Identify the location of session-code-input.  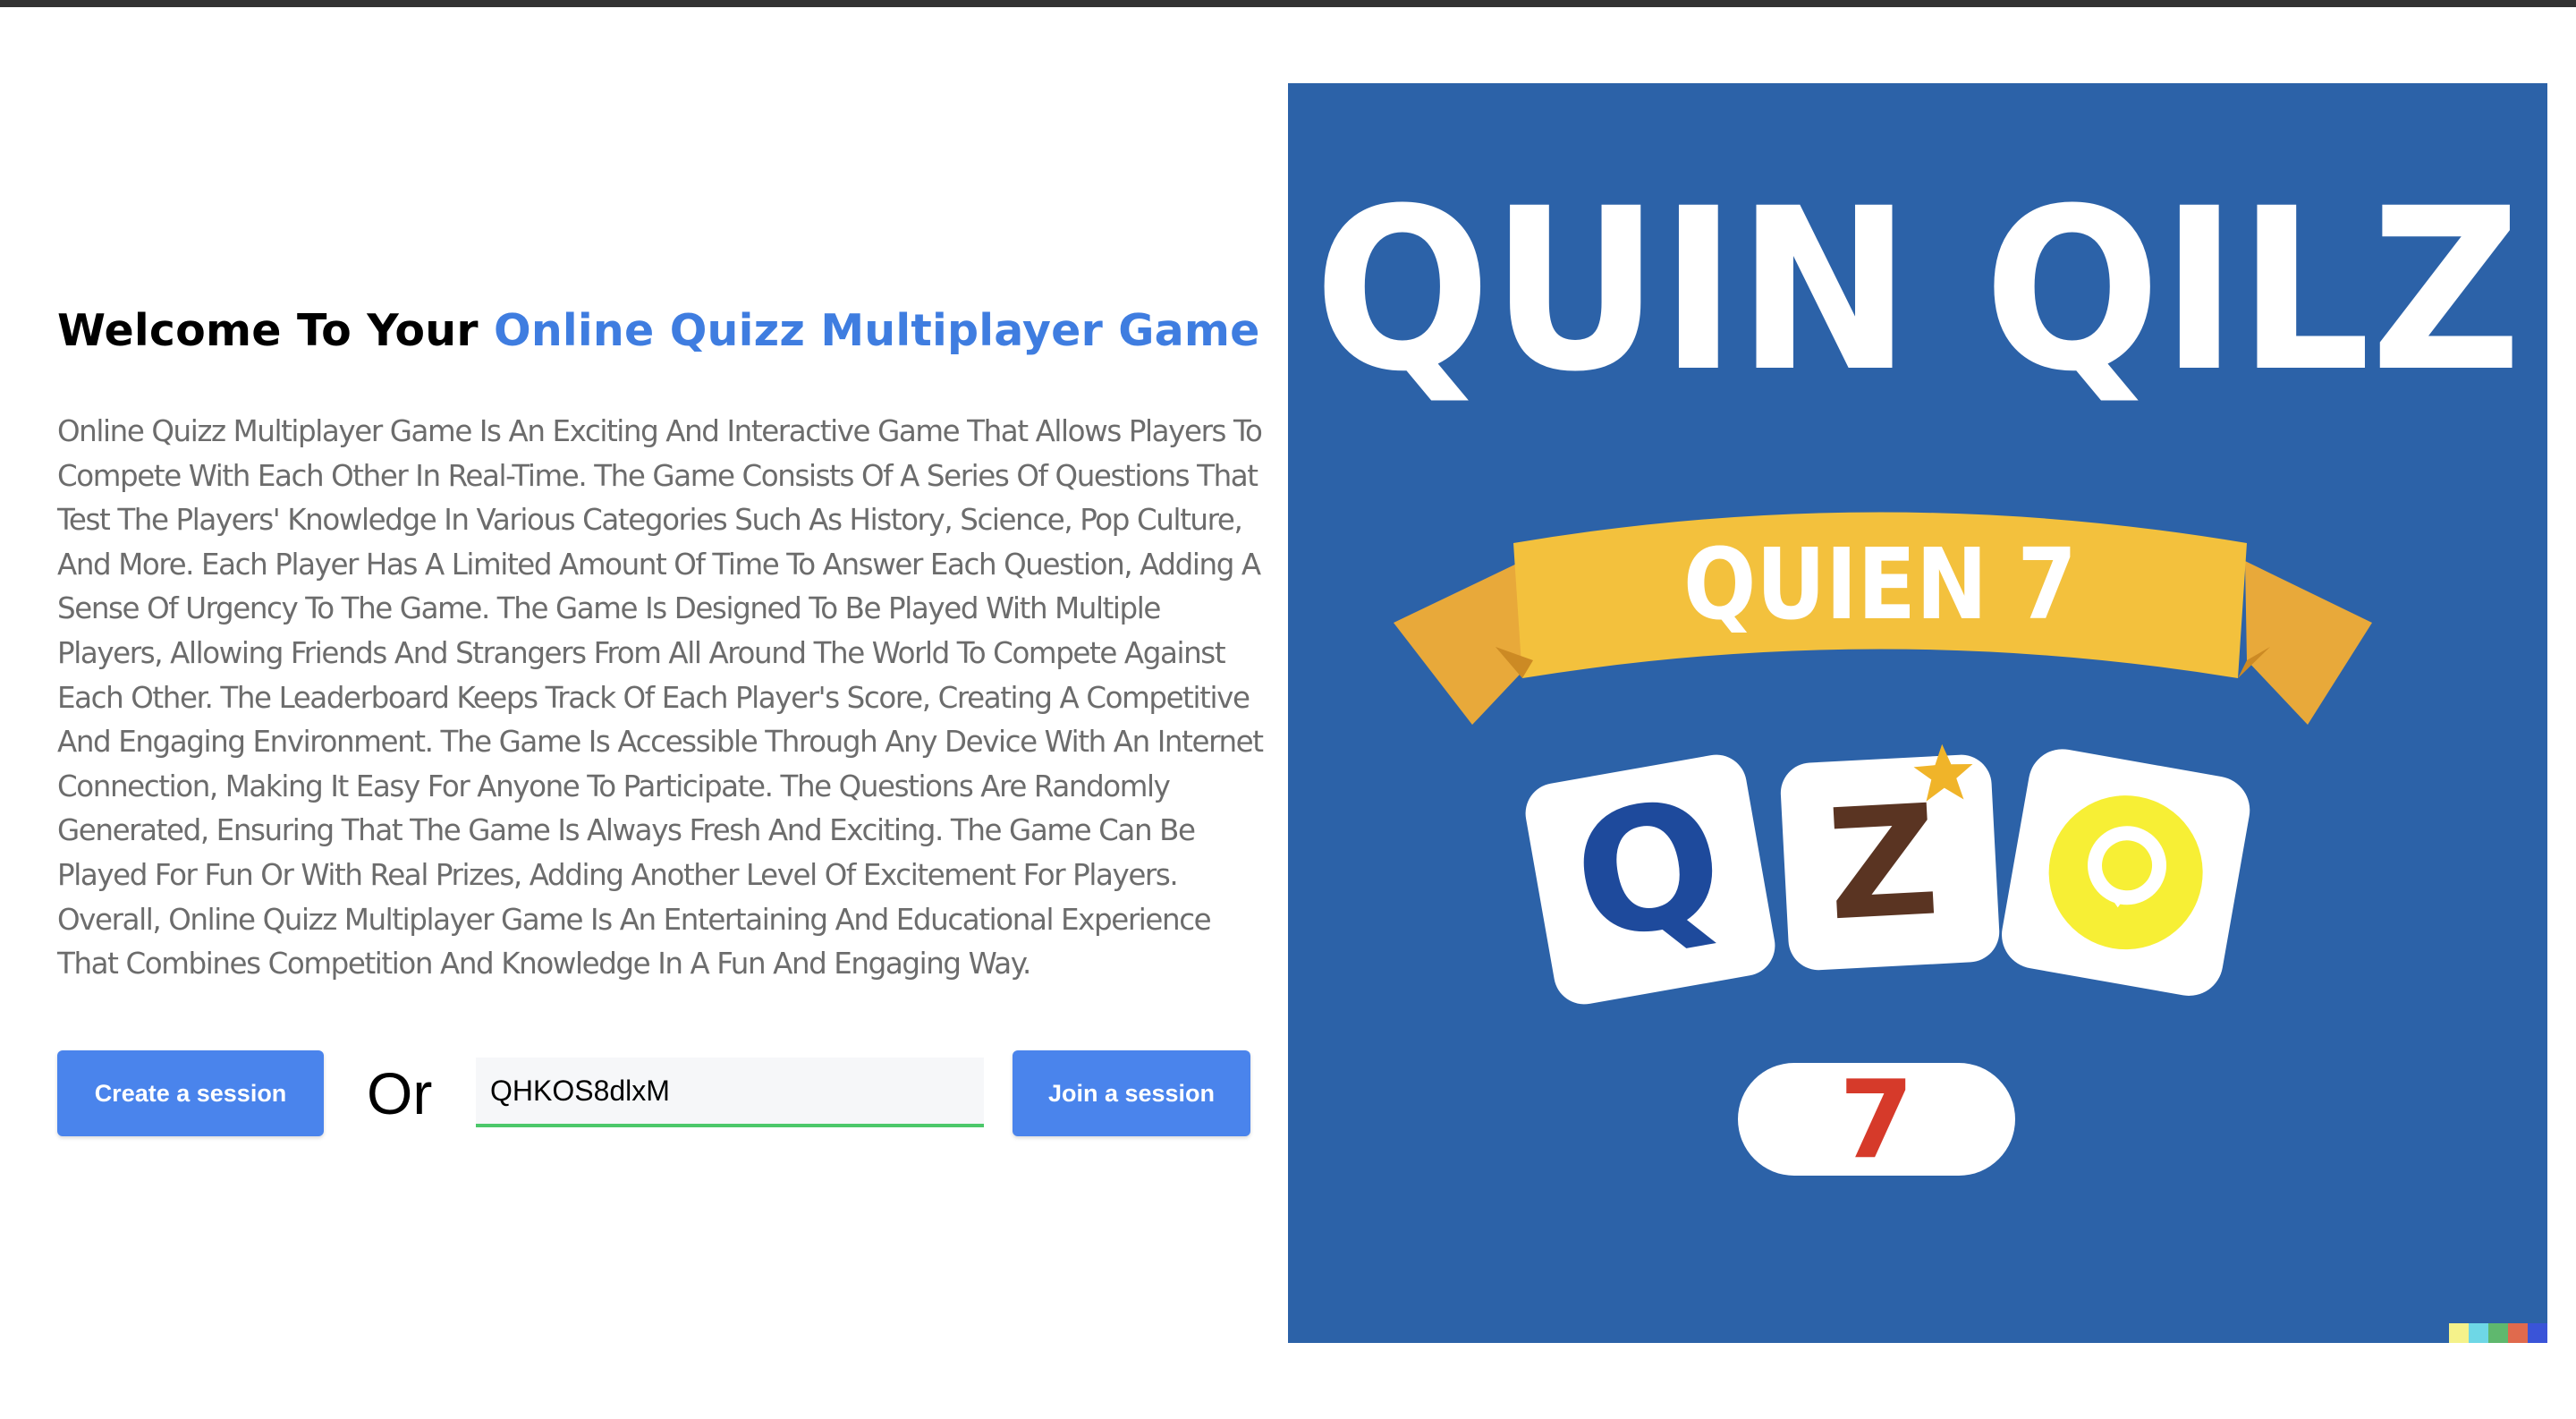
(730, 1092).